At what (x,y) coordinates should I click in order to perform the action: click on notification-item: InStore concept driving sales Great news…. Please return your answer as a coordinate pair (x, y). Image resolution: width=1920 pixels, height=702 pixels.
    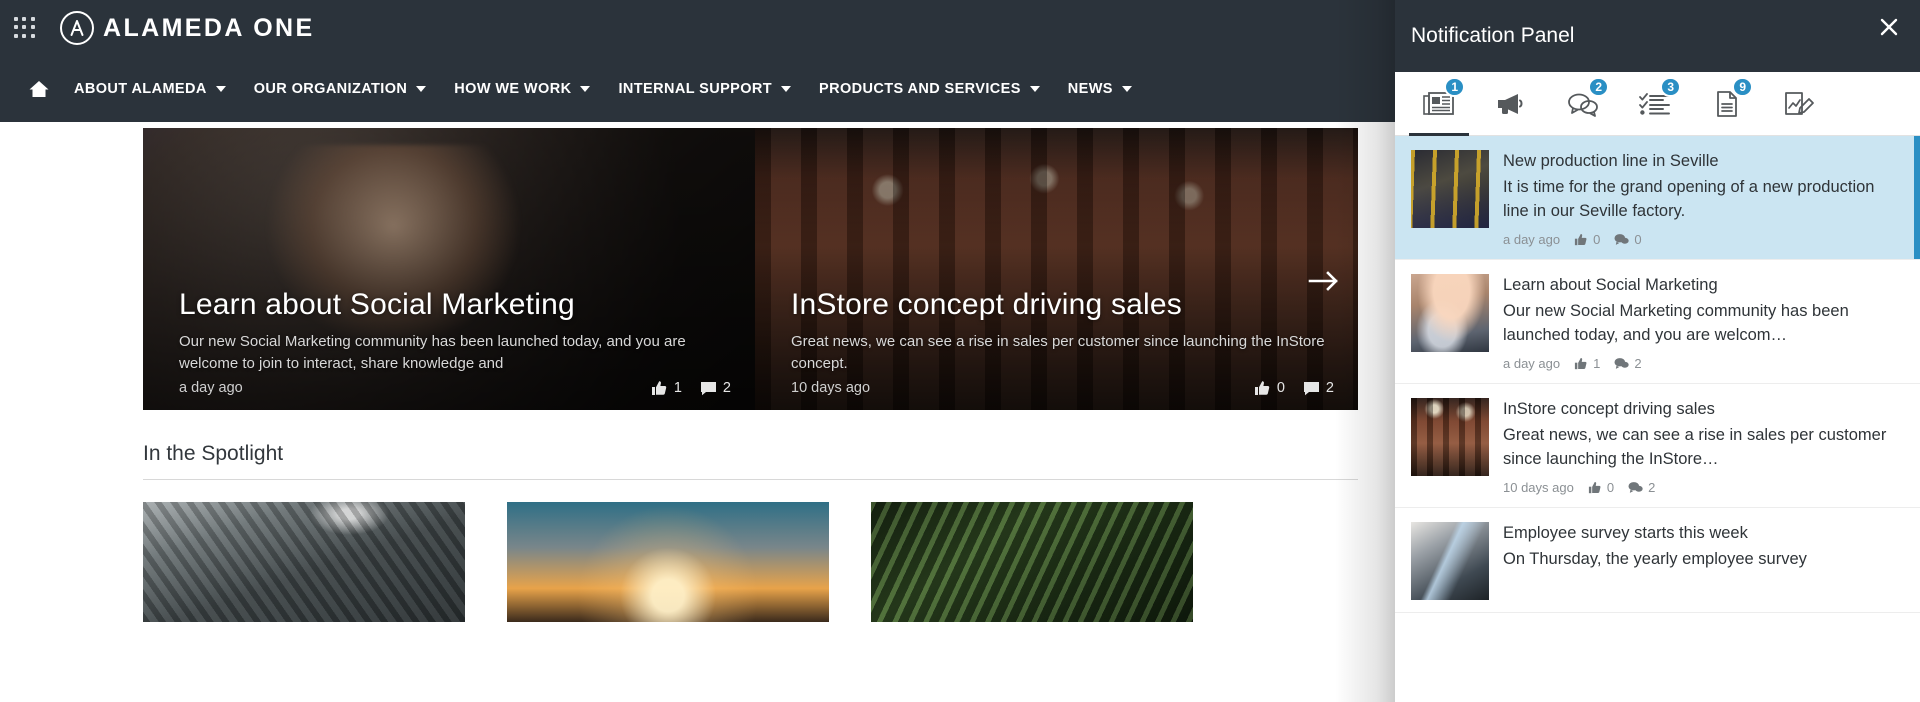
    Looking at the image, I should click on (1657, 446).